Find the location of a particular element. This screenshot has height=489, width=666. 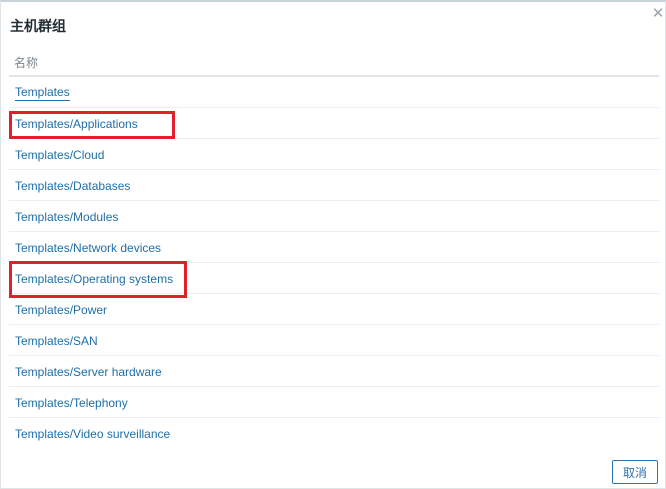

table-row: Templates/Network devices is located at coordinates (334, 247).